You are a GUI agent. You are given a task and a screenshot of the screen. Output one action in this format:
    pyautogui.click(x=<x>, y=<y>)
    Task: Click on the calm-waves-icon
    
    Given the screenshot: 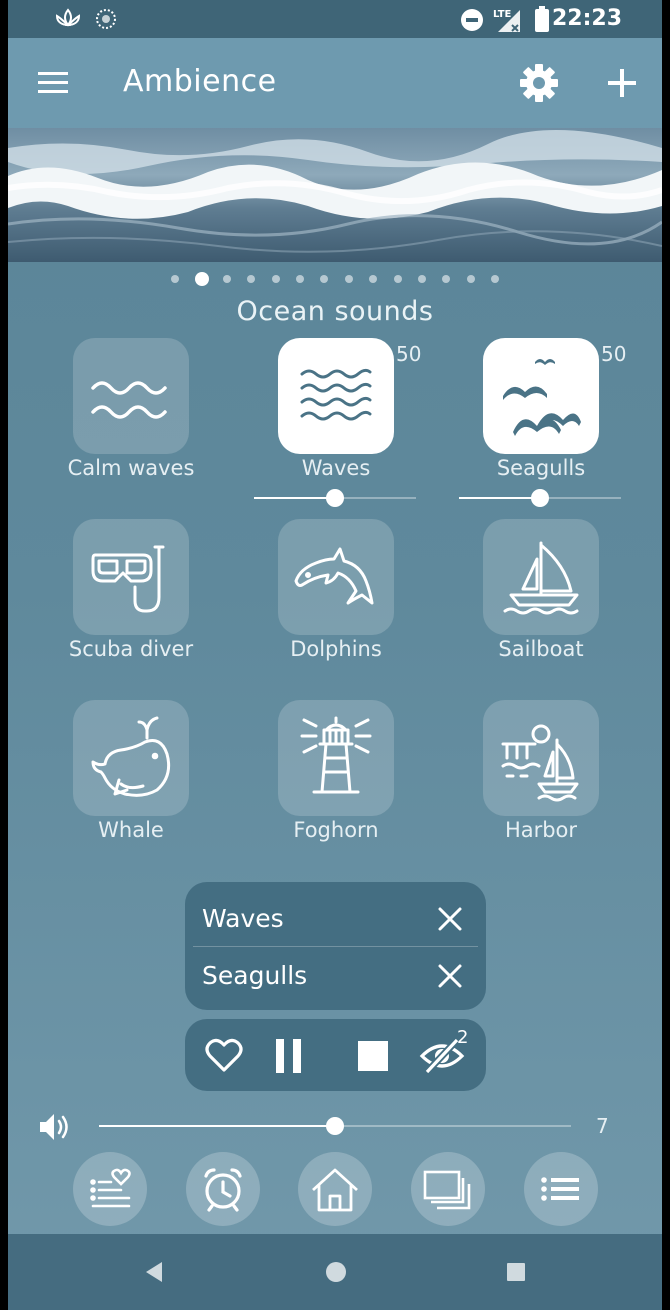 What is the action you would take?
    pyautogui.click(x=129, y=400)
    